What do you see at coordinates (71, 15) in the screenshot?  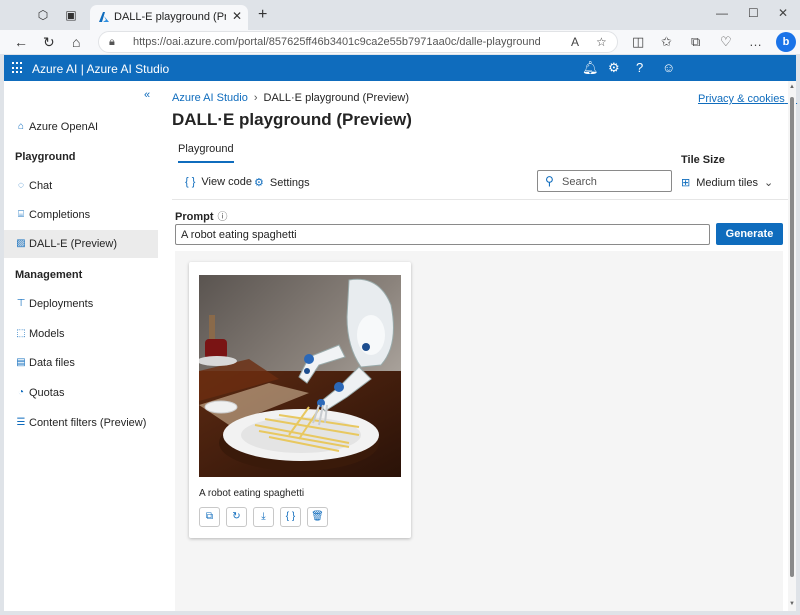 I see `tab-actions-icon: ▣` at bounding box center [71, 15].